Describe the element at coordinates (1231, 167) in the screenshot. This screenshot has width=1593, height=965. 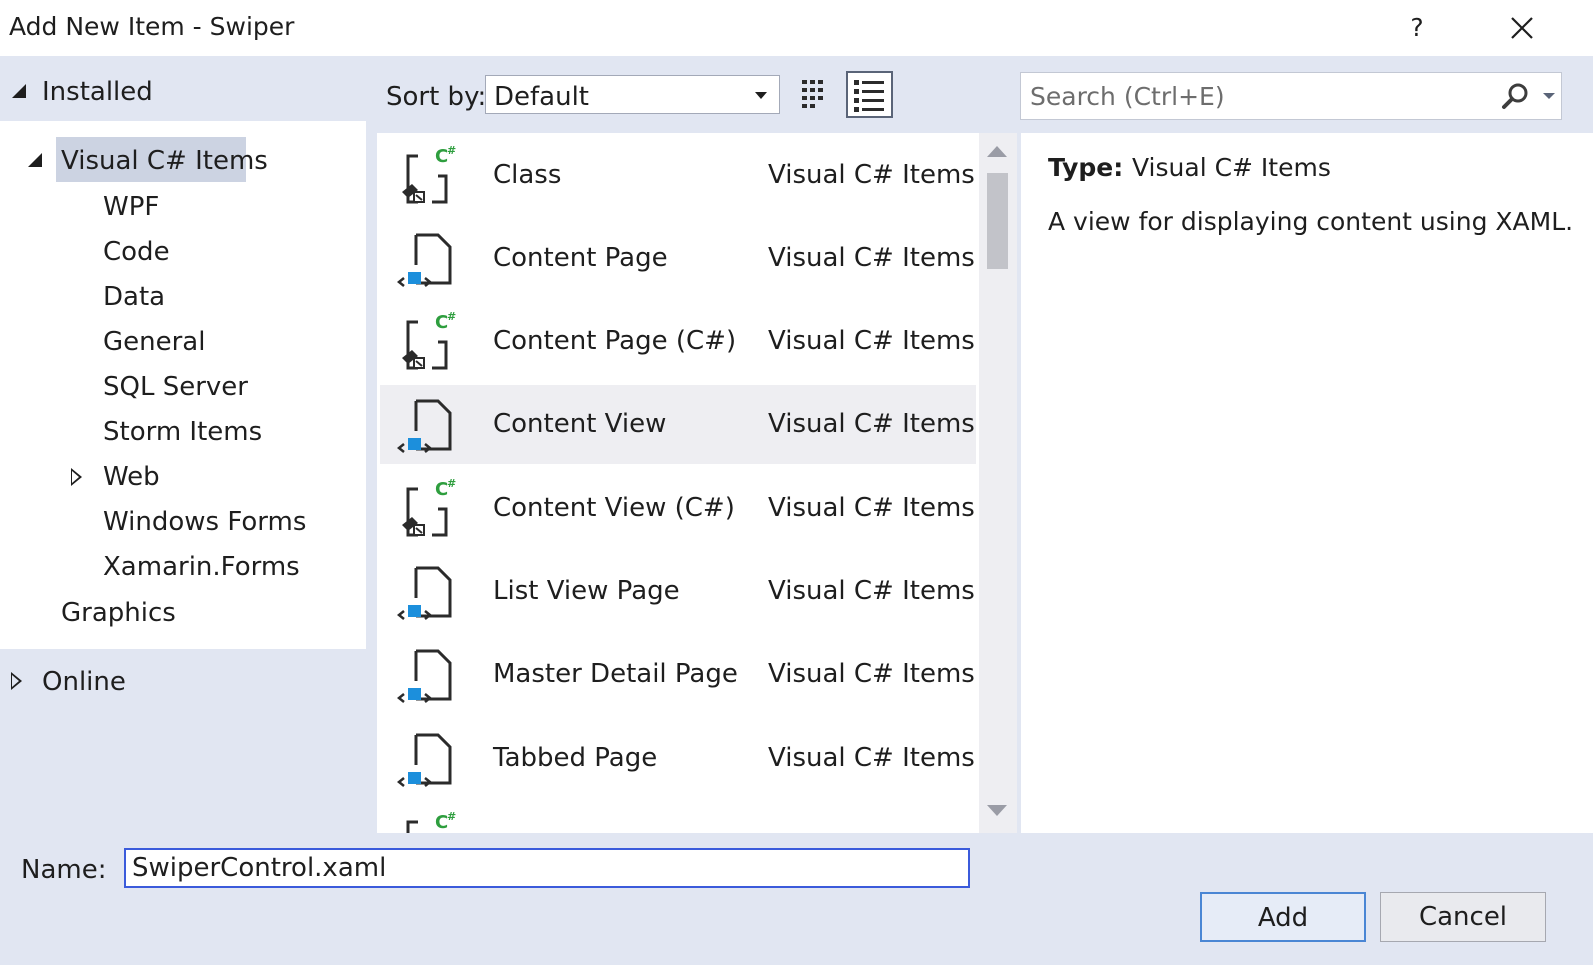
I see `type-value: Visual C# Items` at that location.